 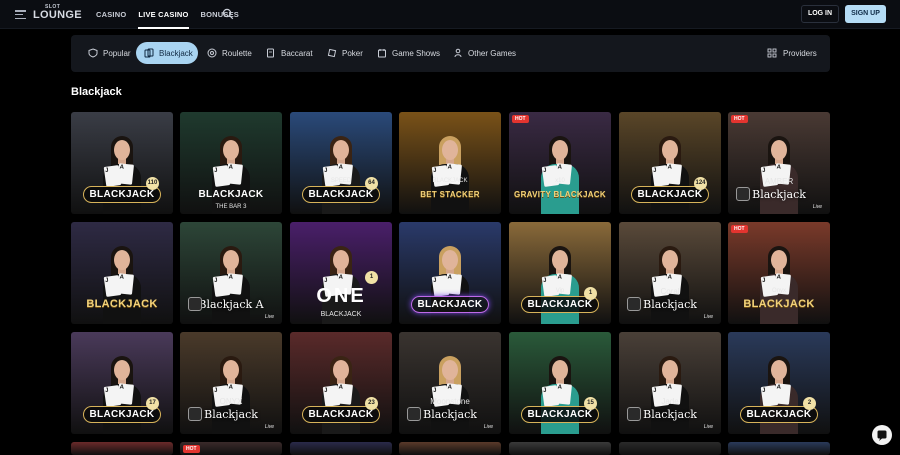 I want to click on filter-poker: Poker, so click(x=345, y=53).